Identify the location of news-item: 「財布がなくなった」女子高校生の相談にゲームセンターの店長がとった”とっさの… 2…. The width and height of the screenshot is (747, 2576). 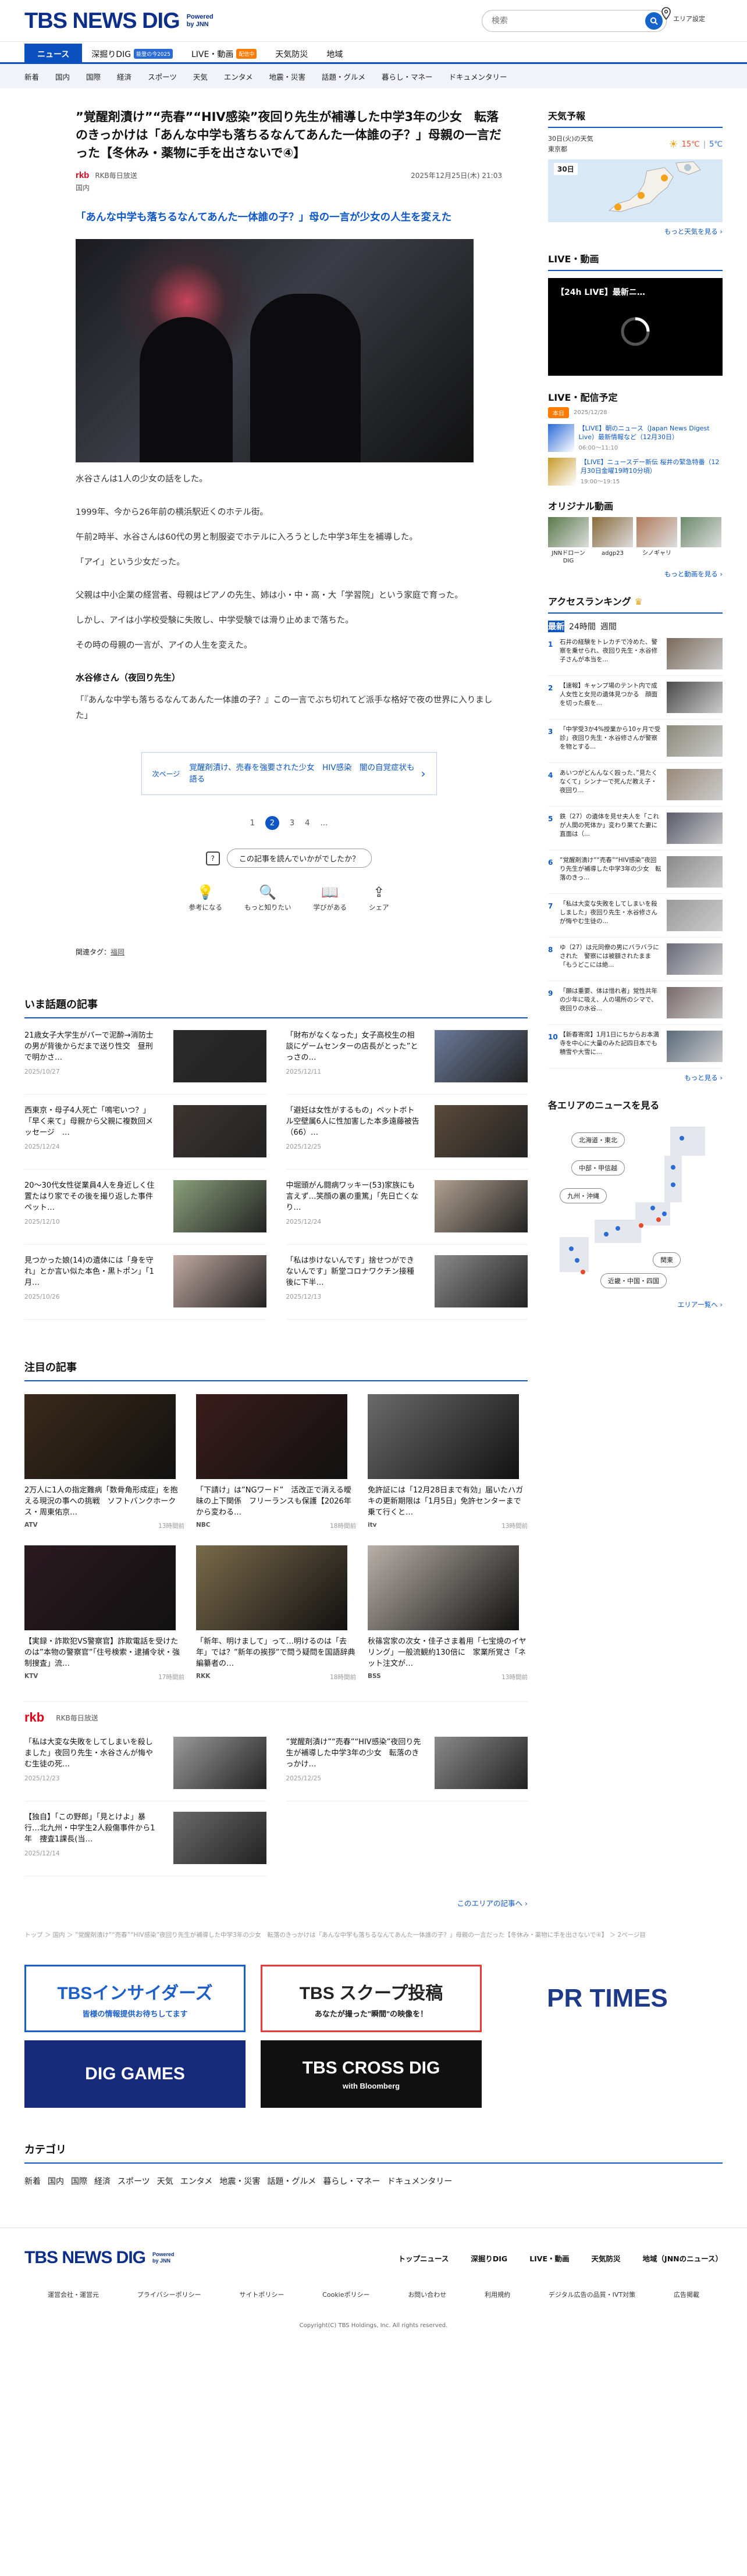
(407, 1062).